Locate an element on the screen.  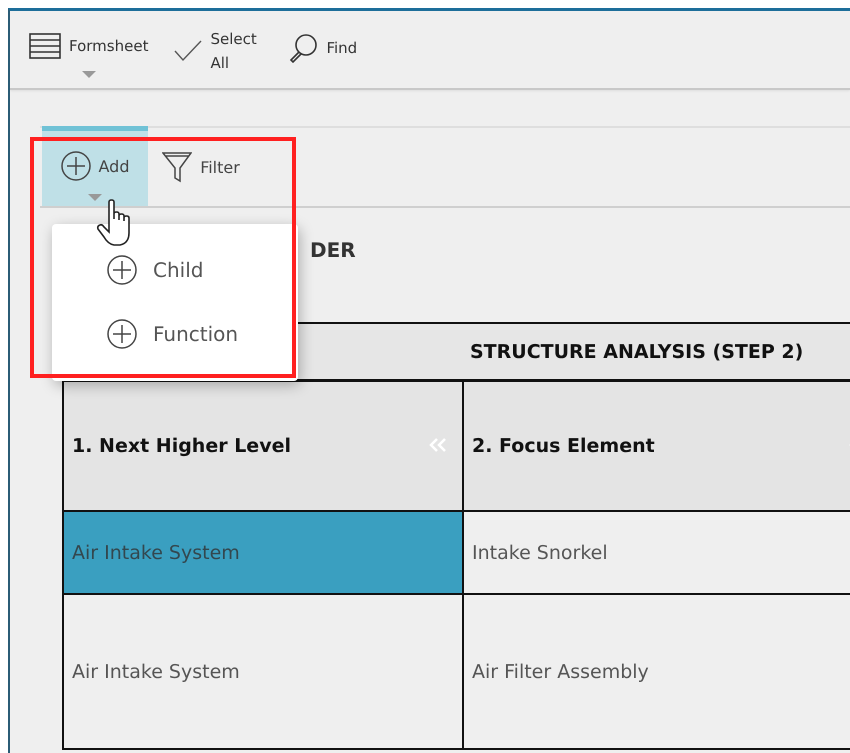
select-all-button: Select All is located at coordinates (218, 43).